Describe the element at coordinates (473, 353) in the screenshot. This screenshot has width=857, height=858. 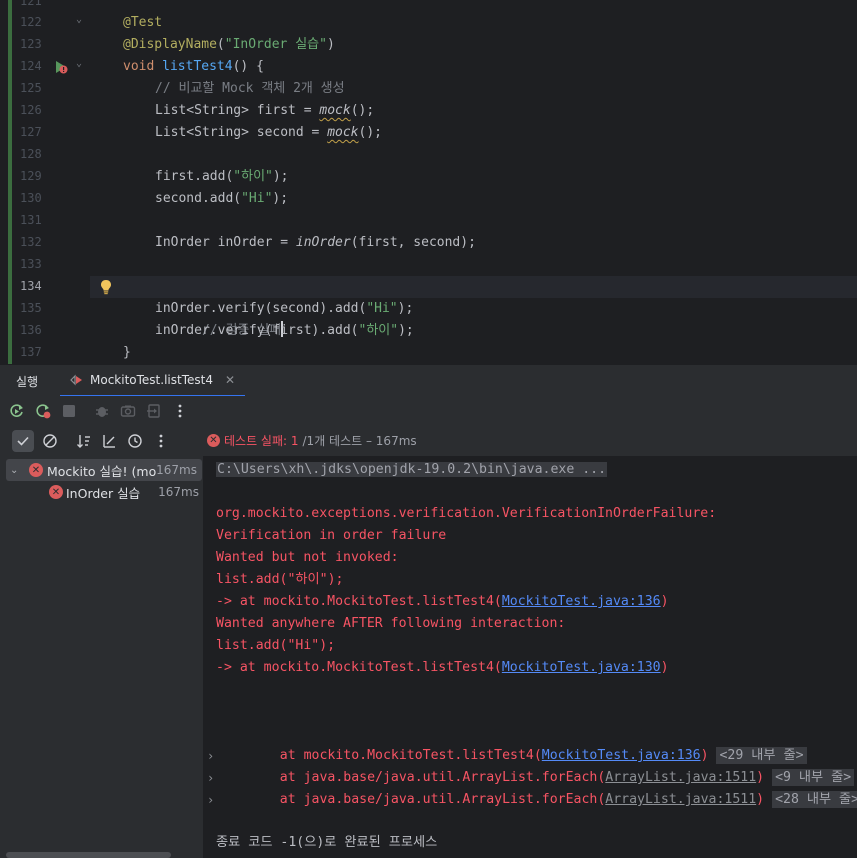
I see `code-line: }` at that location.